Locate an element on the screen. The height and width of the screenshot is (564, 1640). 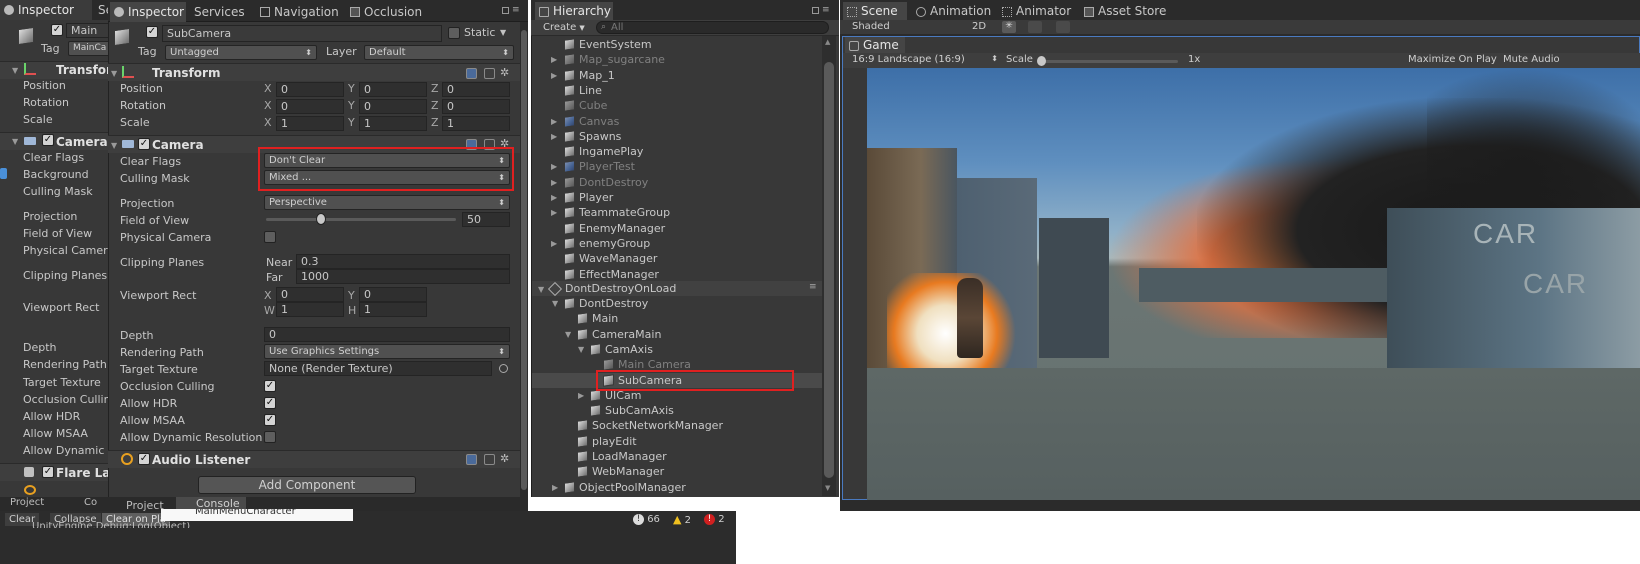
viewport-w-field: 1 is located at coordinates (310, 309).